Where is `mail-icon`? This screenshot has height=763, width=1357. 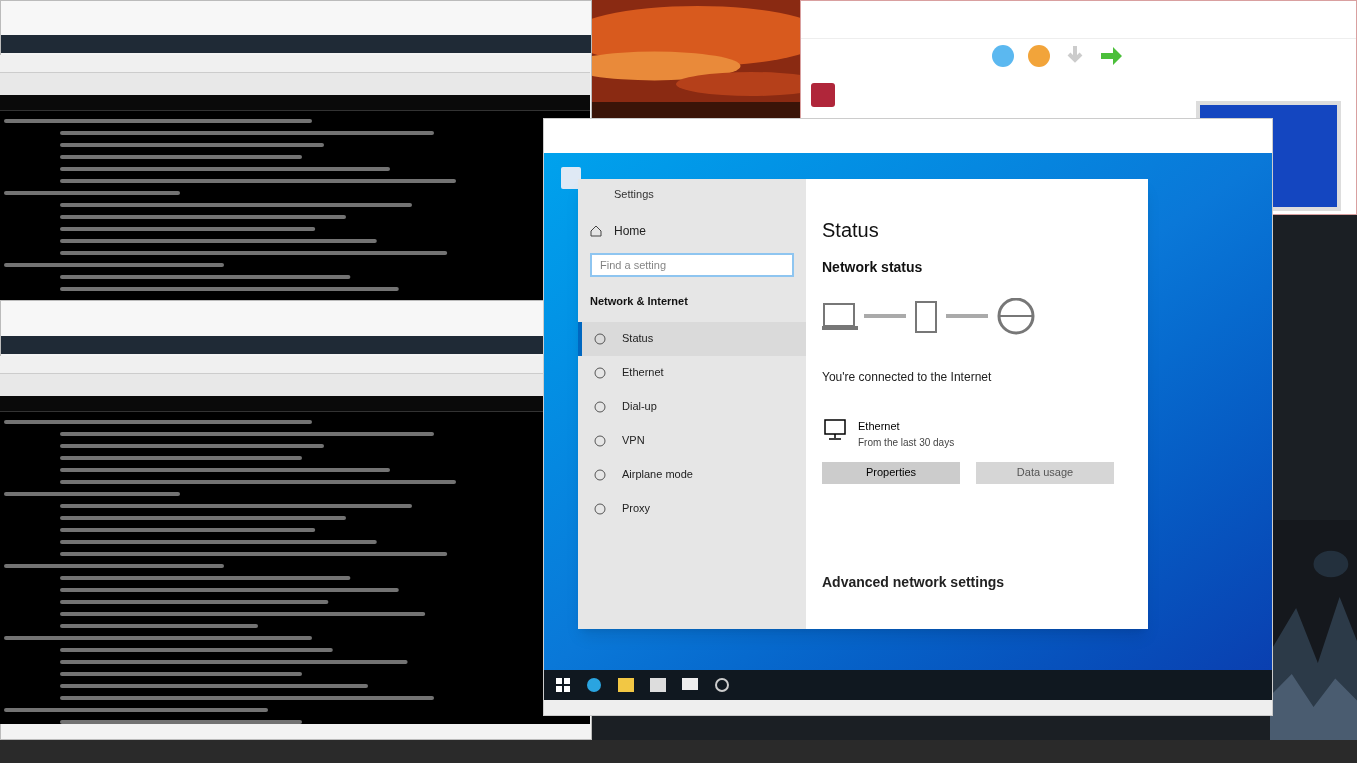 mail-icon is located at coordinates (690, 685).